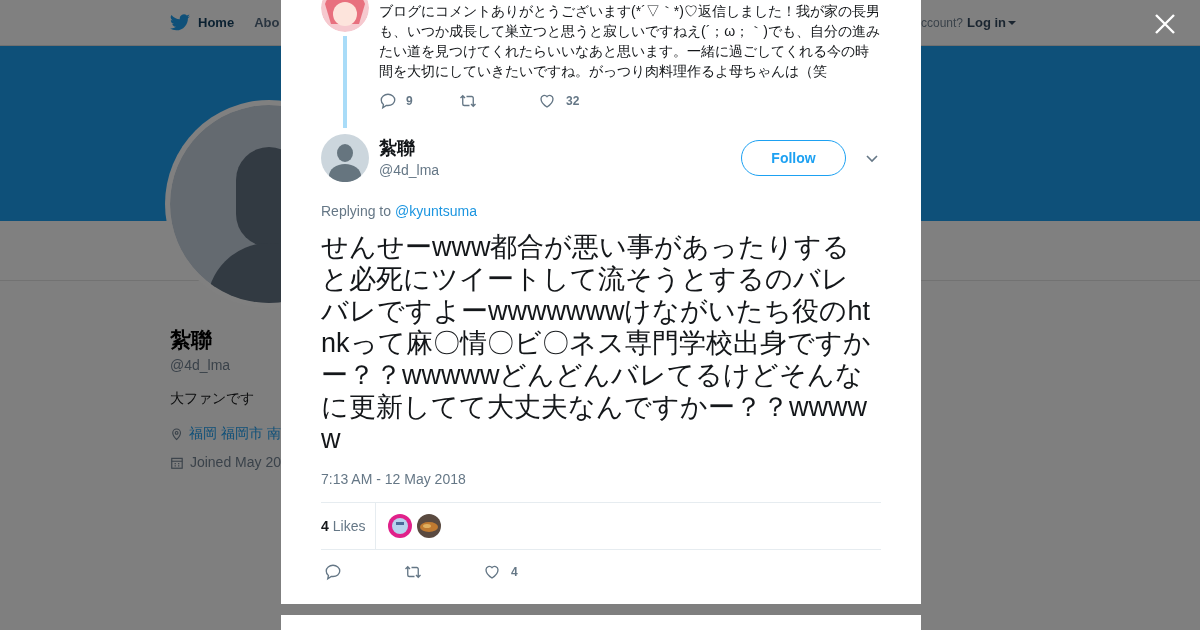  I want to click on bird-icon, so click(180, 22).